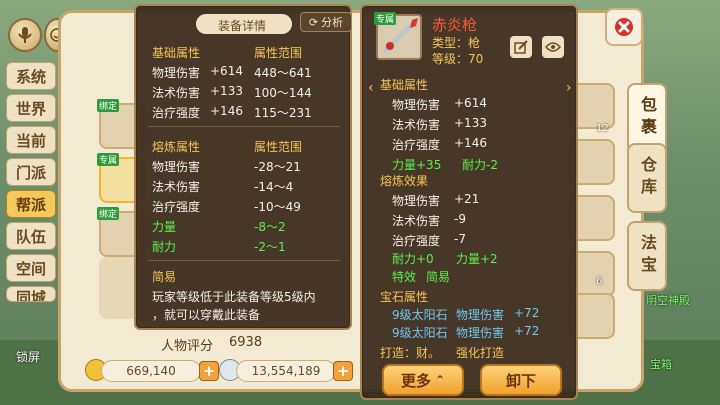 Image resolution: width=720 pixels, height=405 pixels. Describe the element at coordinates (661, 364) in the screenshot. I see `scene-label: 宝箱` at that location.